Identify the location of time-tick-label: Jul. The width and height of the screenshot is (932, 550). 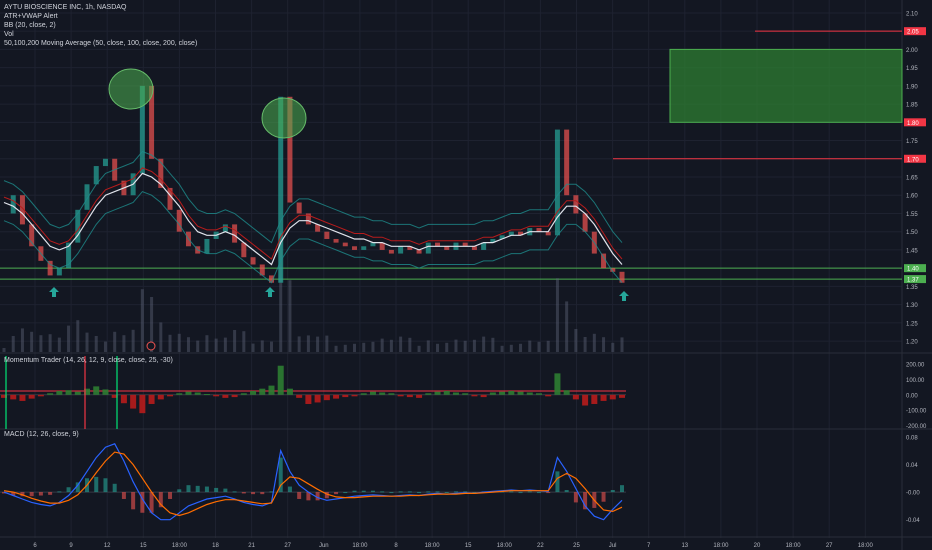
(613, 546).